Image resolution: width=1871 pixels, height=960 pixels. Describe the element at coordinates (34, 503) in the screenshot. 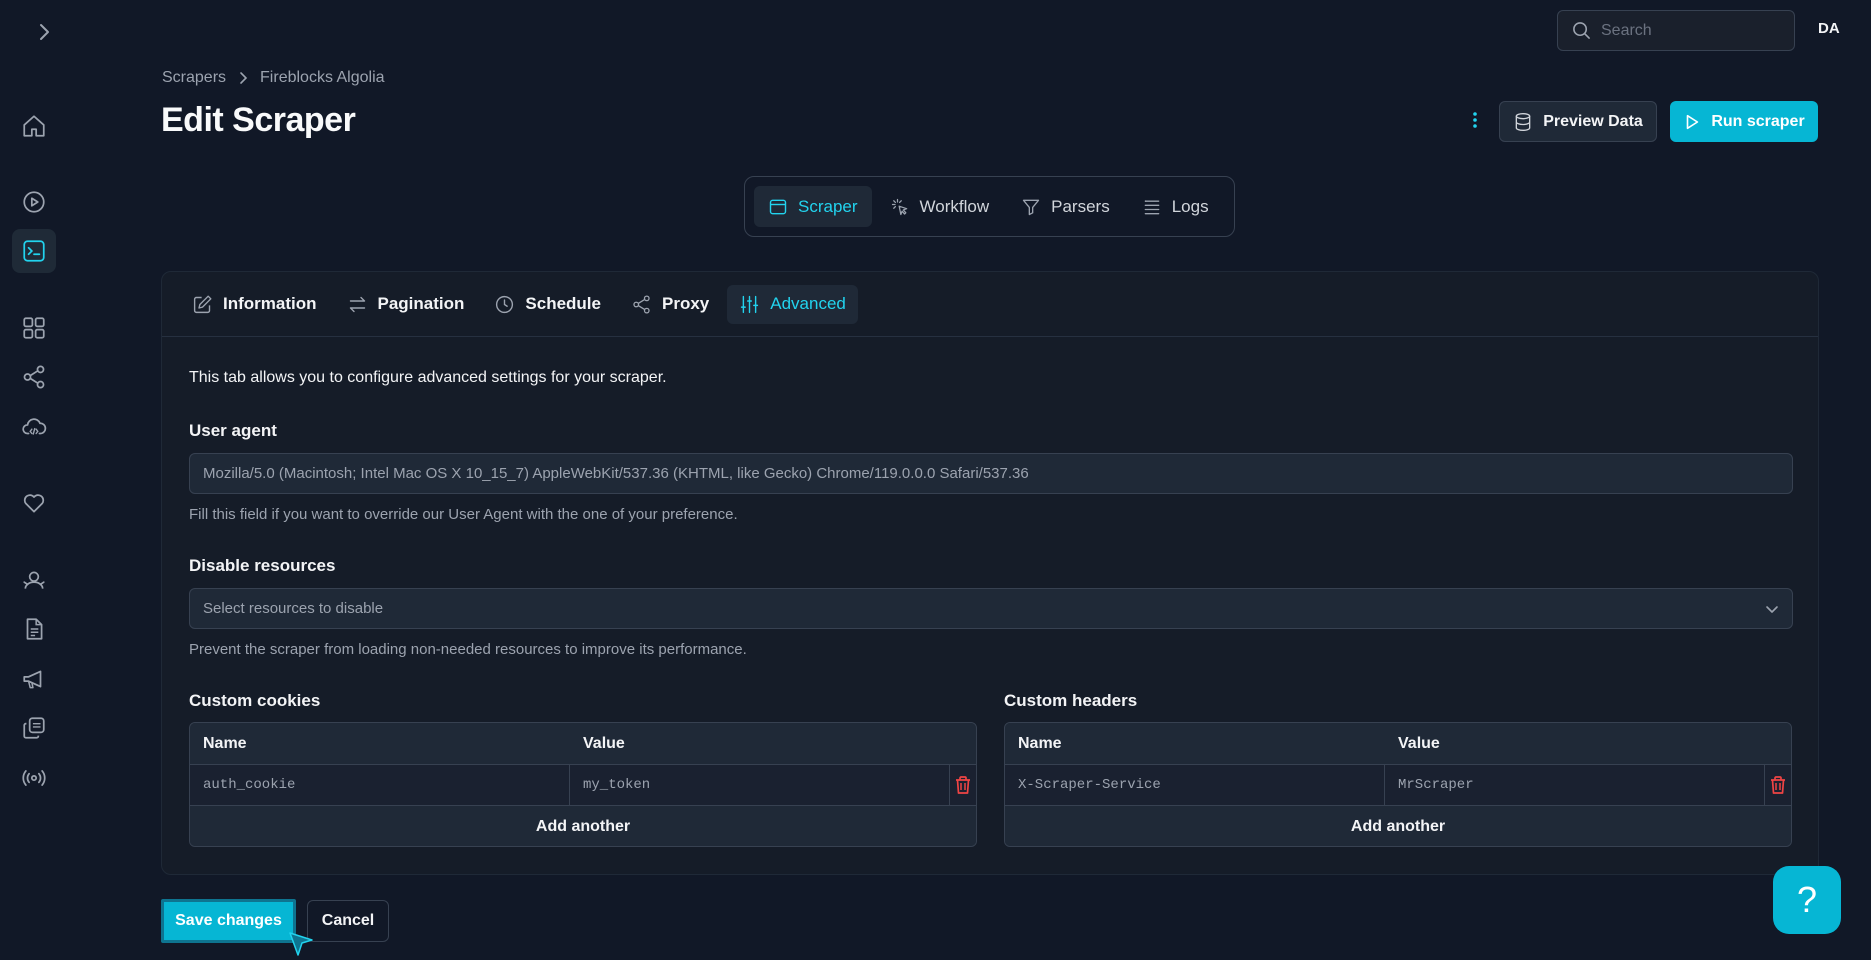

I see `sidebar-item-favorites` at that location.